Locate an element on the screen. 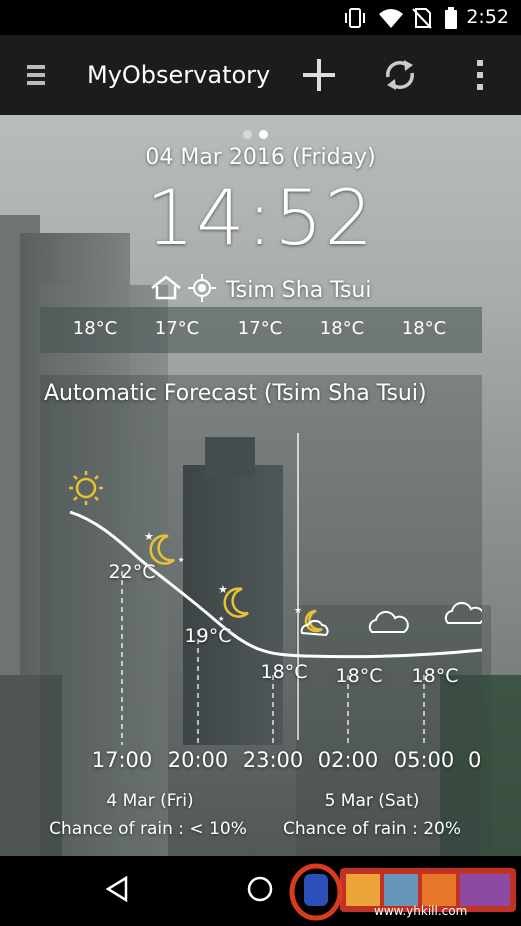 The height and width of the screenshot is (926, 521). home-icon is located at coordinates (260, 891).